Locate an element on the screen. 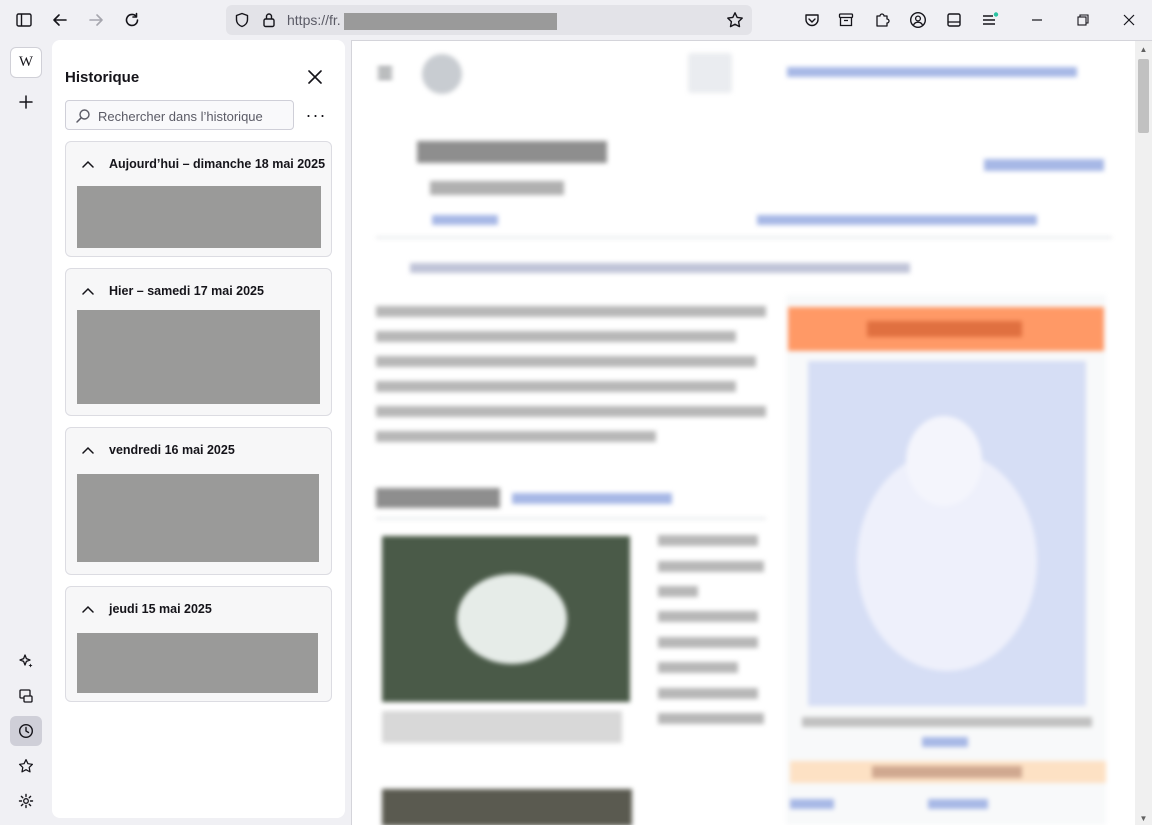 The image size is (1152, 825). url-text: https://fr. is located at coordinates (314, 20).